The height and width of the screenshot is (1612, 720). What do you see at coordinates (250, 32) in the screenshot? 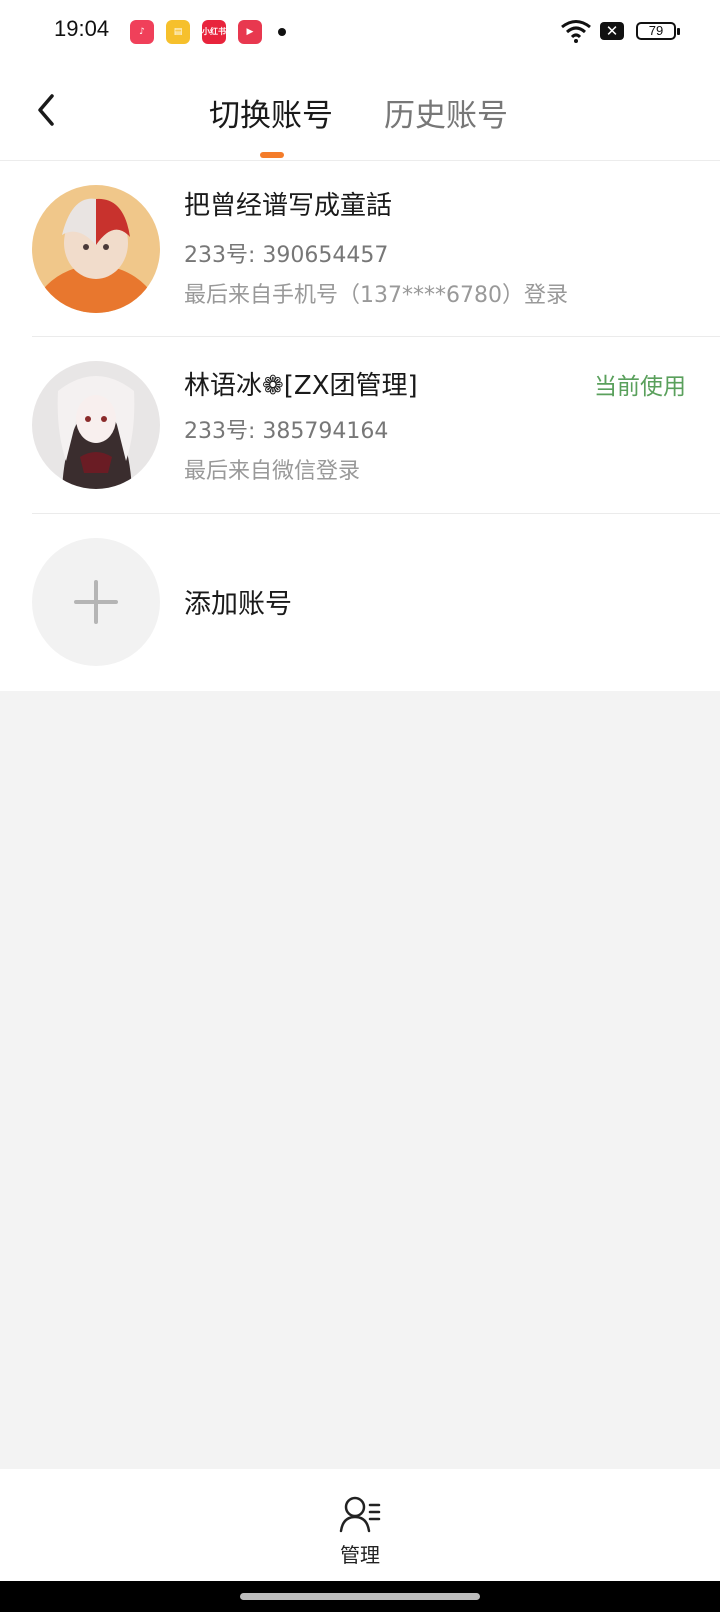
I see `video-icon: ▶` at bounding box center [250, 32].